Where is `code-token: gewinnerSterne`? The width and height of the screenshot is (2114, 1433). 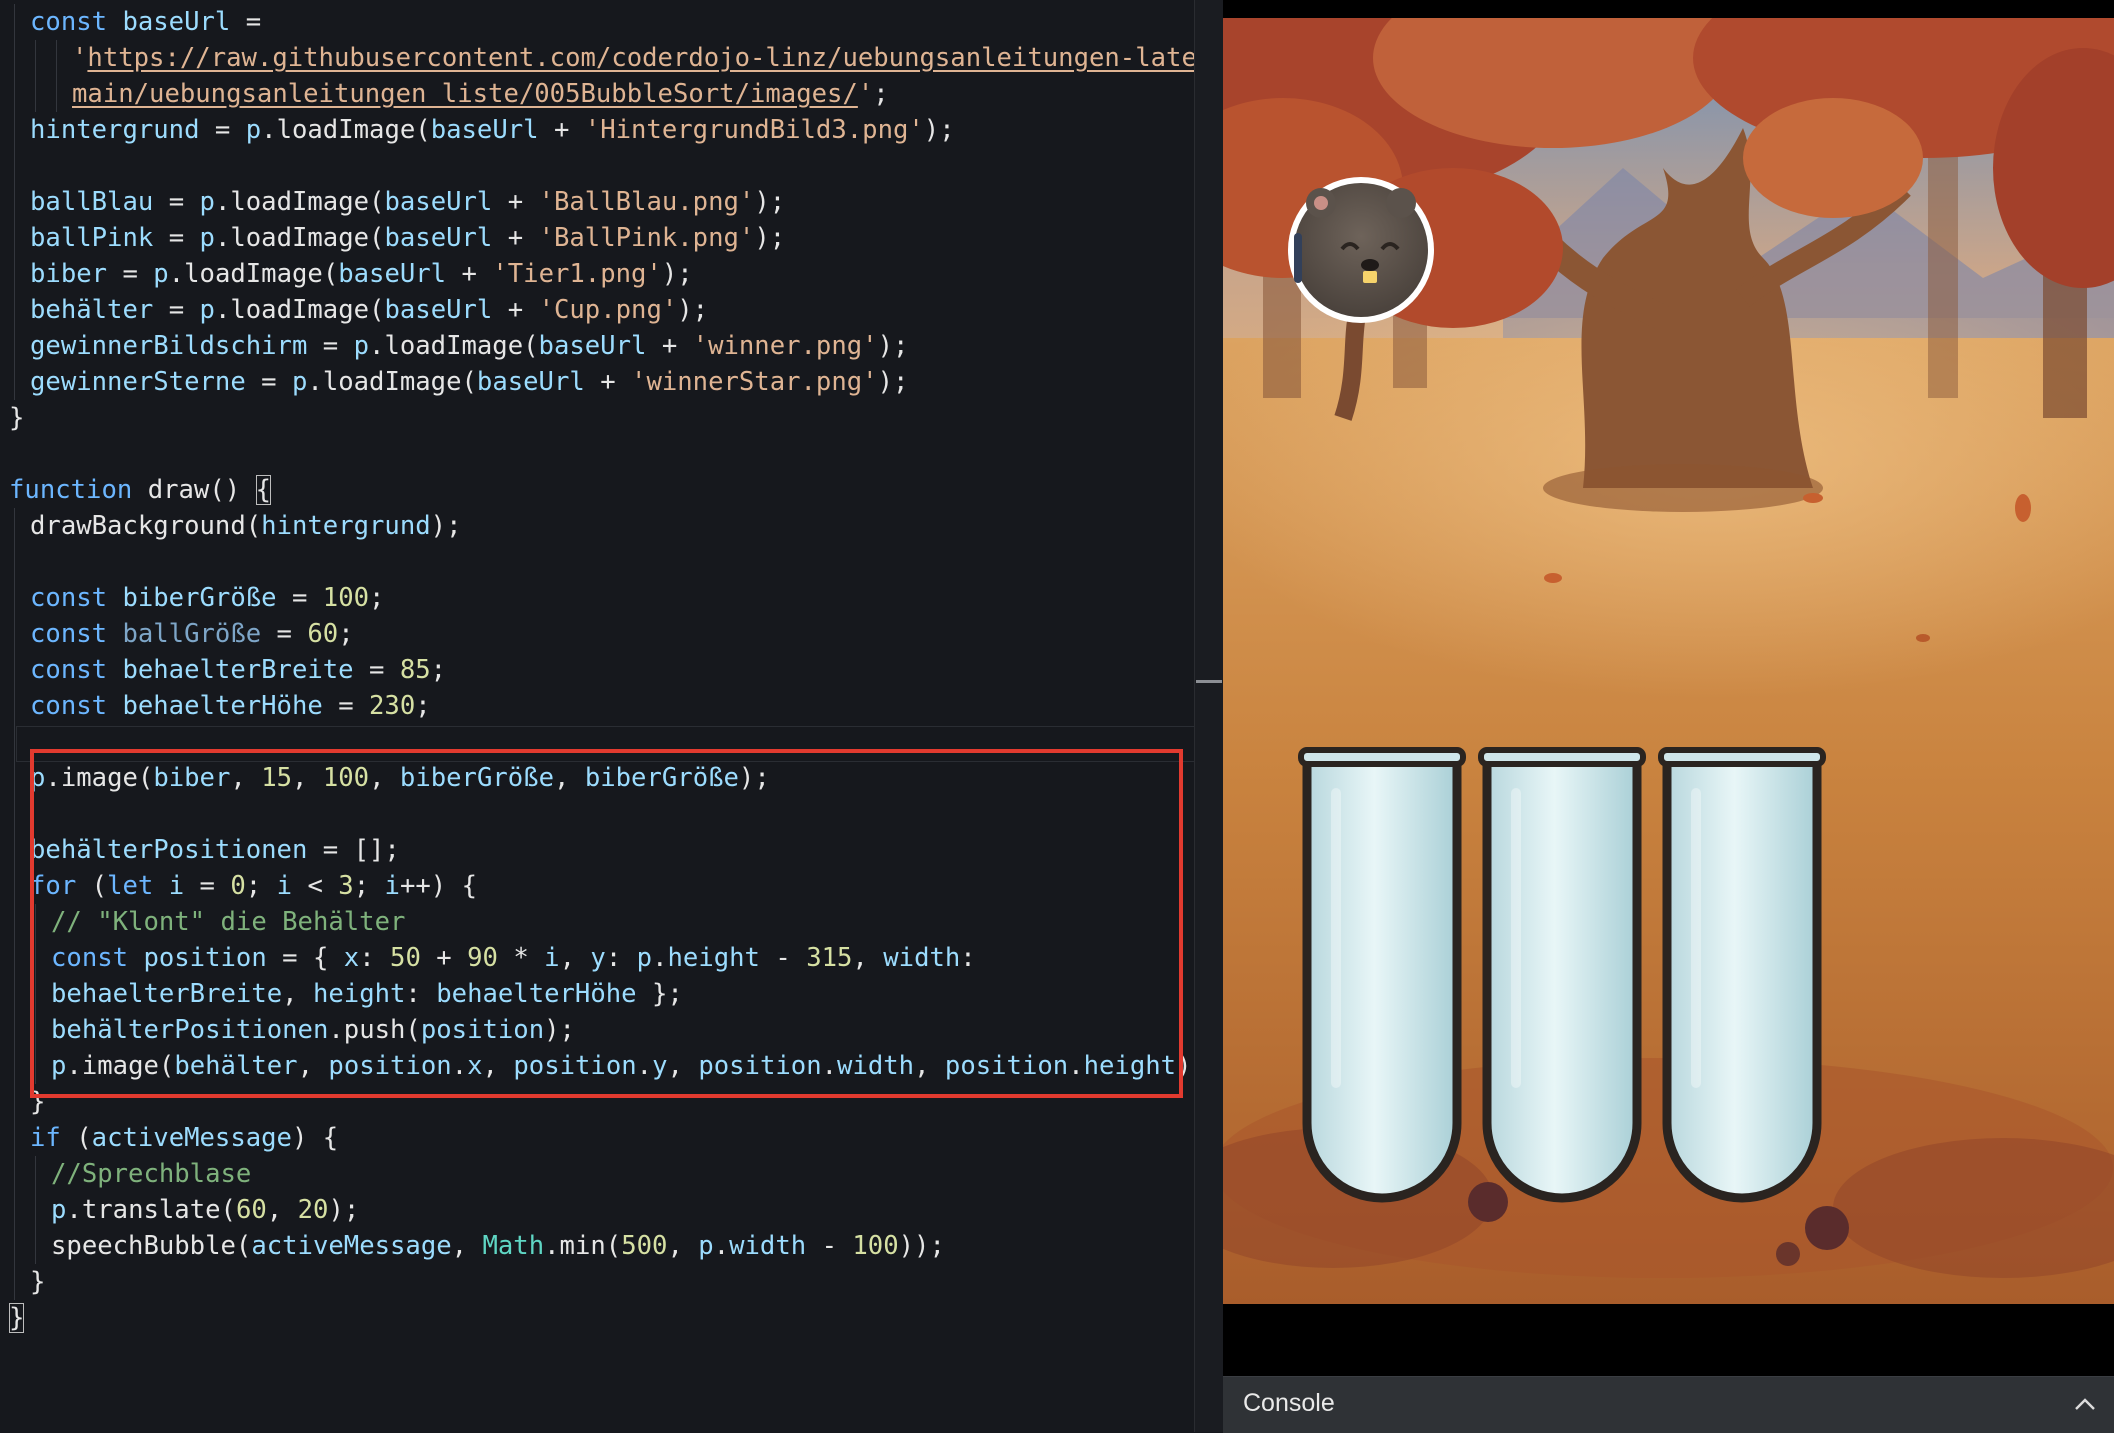 code-token: gewinnerSterne is located at coordinates (138, 382).